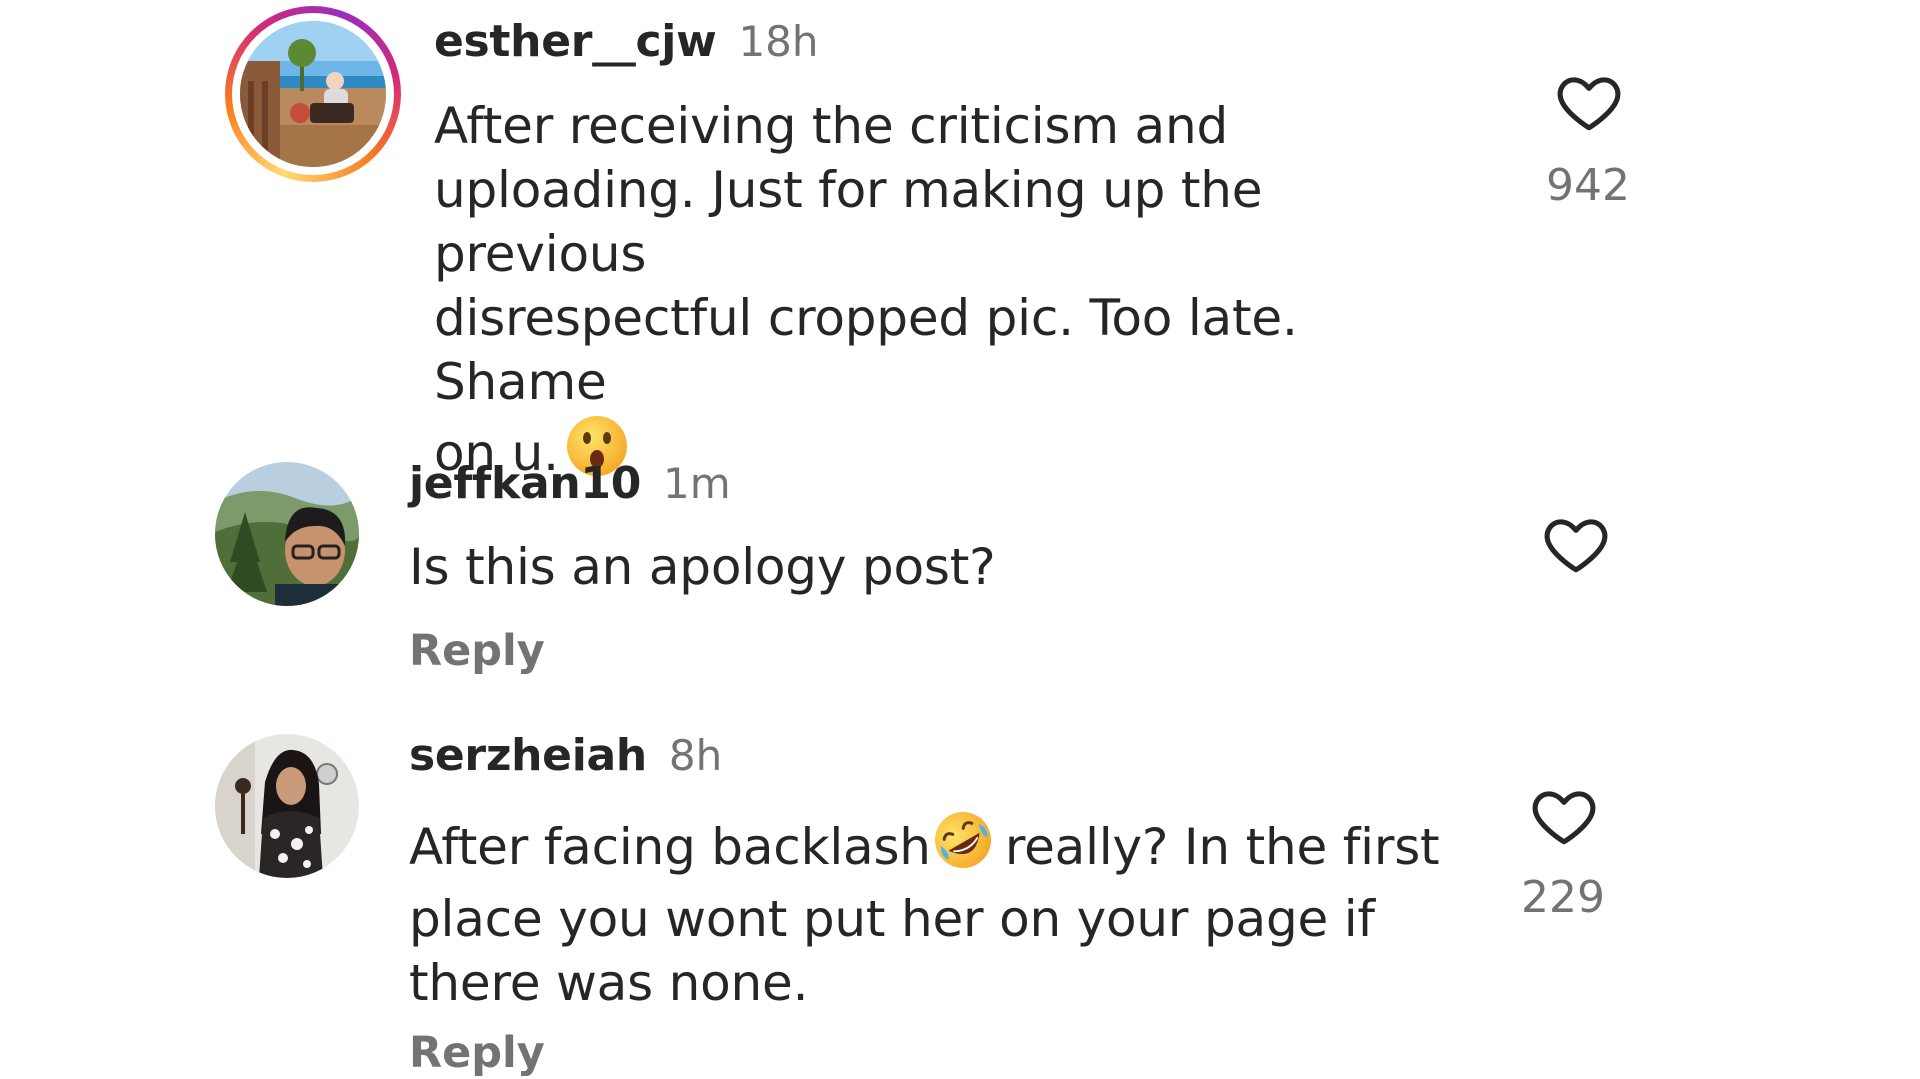 This screenshot has width=1920, height=1079. I want to click on rolling-on-the-floor-laughing-icon, so click(963, 847).